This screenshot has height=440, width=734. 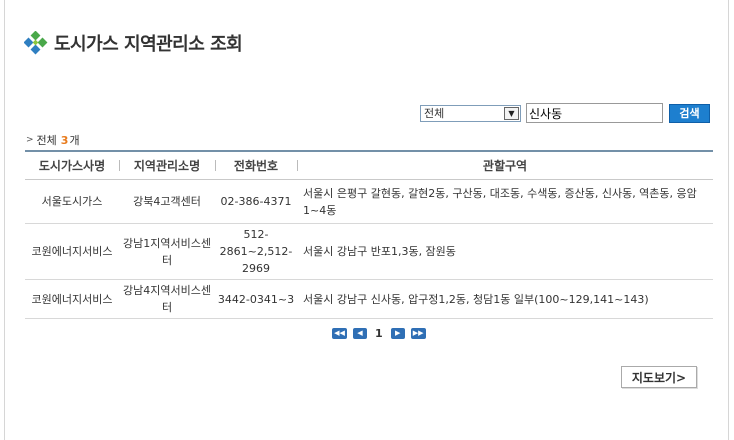 What do you see at coordinates (72, 165) in the screenshot?
I see `column-header-company: 도시가스사명` at bounding box center [72, 165].